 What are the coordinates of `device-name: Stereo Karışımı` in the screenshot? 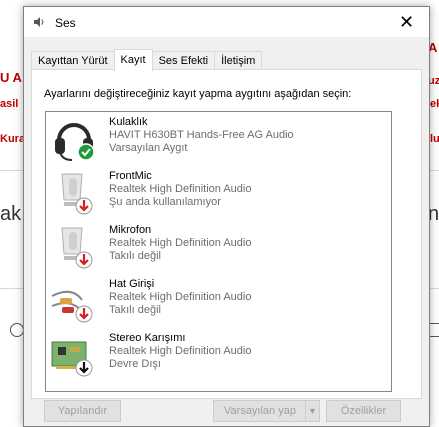 It's located at (147, 338).